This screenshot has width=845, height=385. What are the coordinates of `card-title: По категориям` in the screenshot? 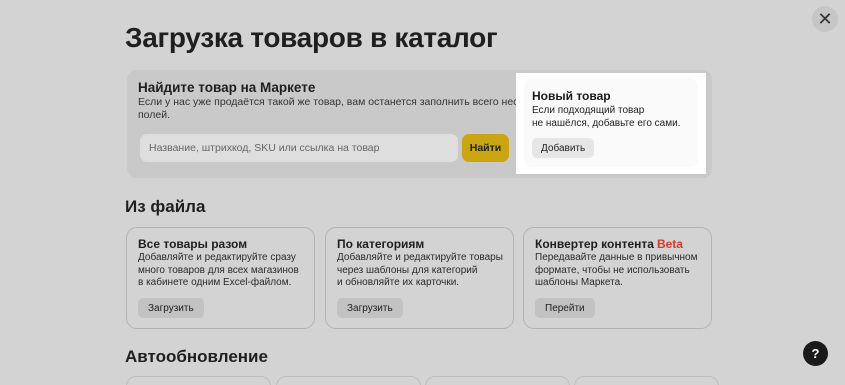 It's located at (381, 244).